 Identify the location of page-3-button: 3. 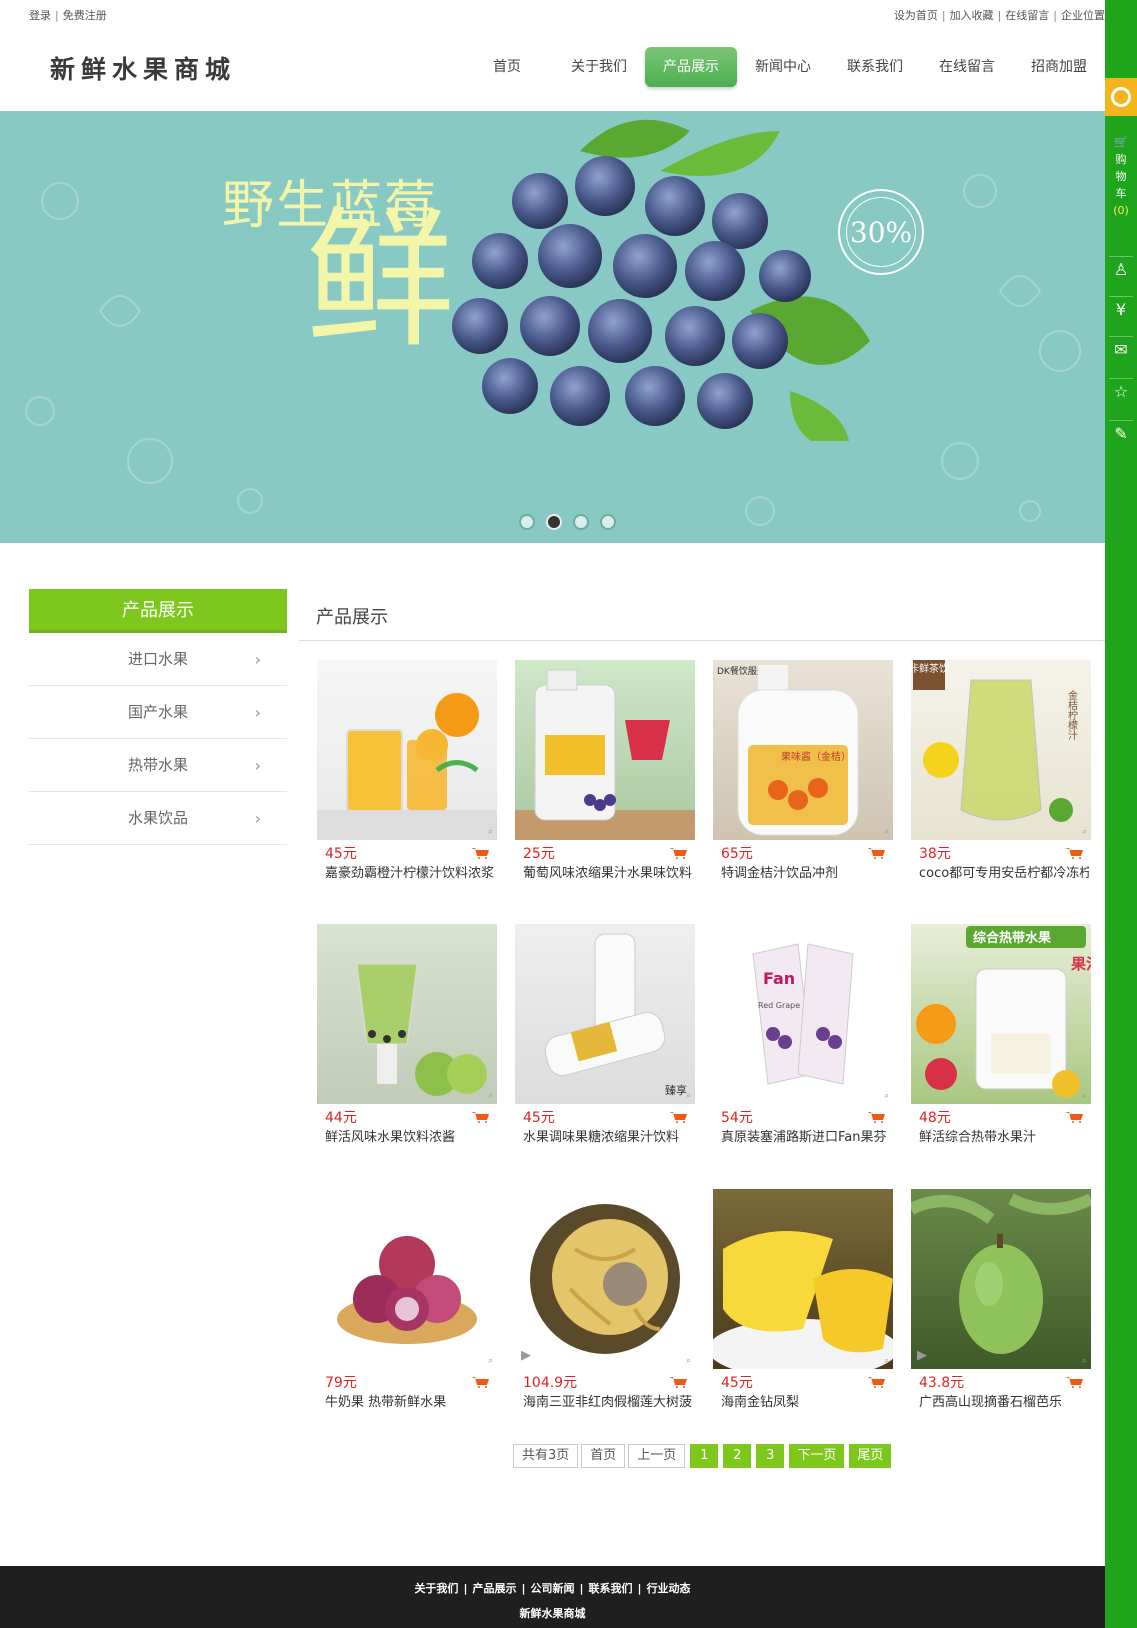
(770, 1456).